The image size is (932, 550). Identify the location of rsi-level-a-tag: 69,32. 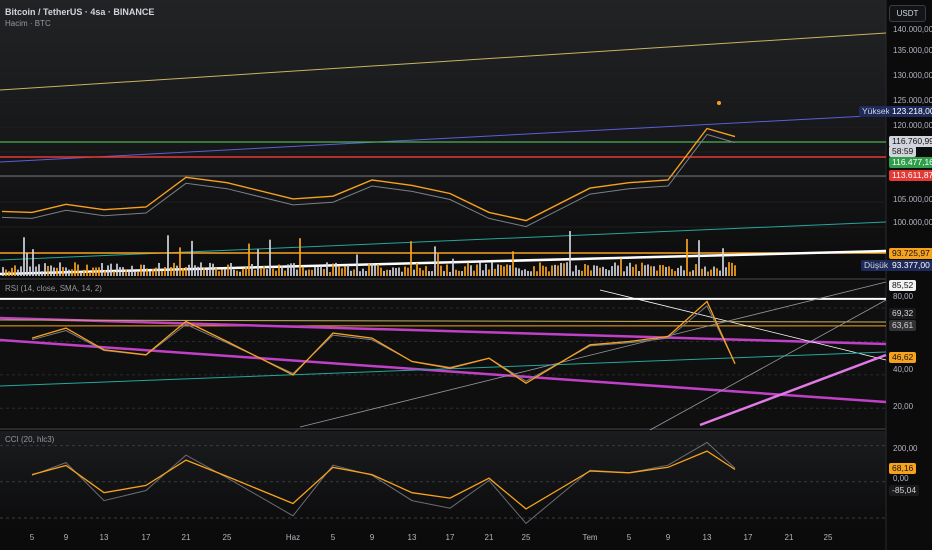
(903, 313).